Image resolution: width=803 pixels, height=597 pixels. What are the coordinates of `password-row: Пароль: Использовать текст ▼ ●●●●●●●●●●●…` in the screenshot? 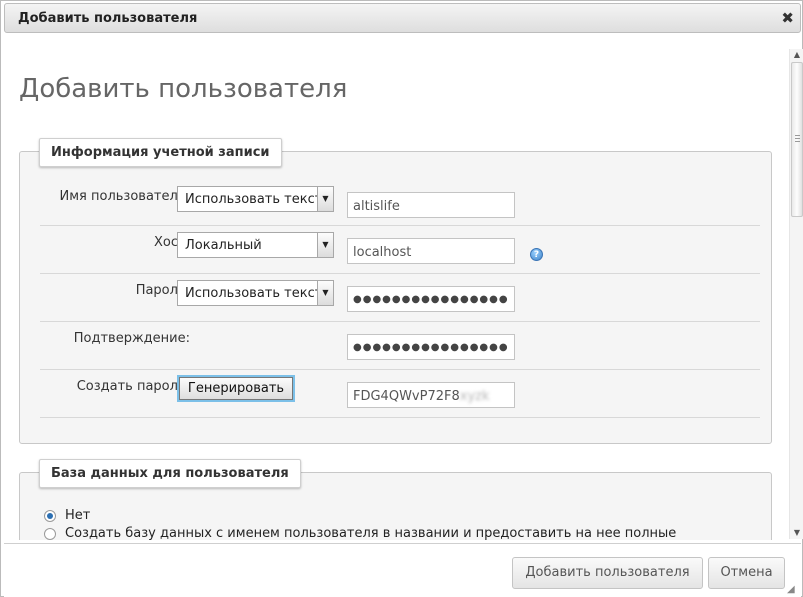 It's located at (400, 298).